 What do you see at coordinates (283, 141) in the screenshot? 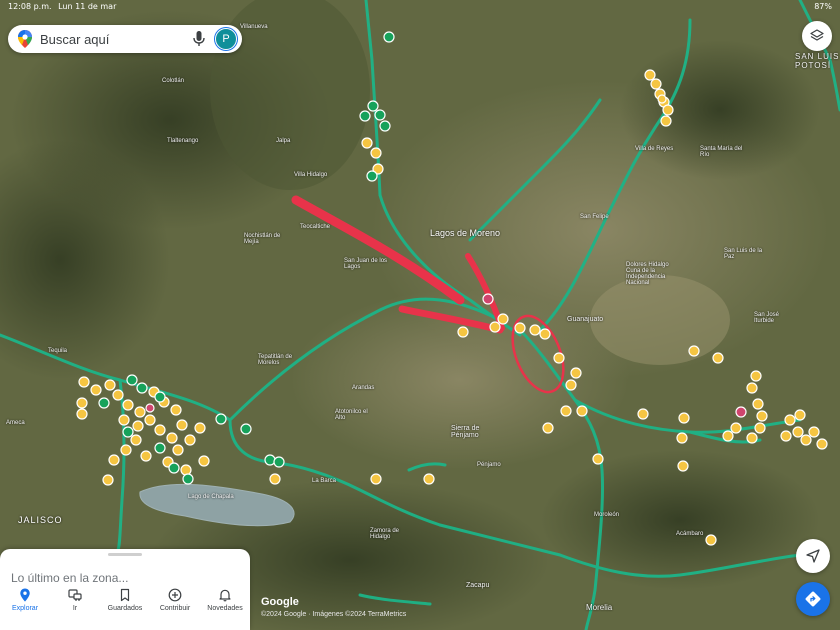
I see `place-label: Jalpa` at bounding box center [283, 141].